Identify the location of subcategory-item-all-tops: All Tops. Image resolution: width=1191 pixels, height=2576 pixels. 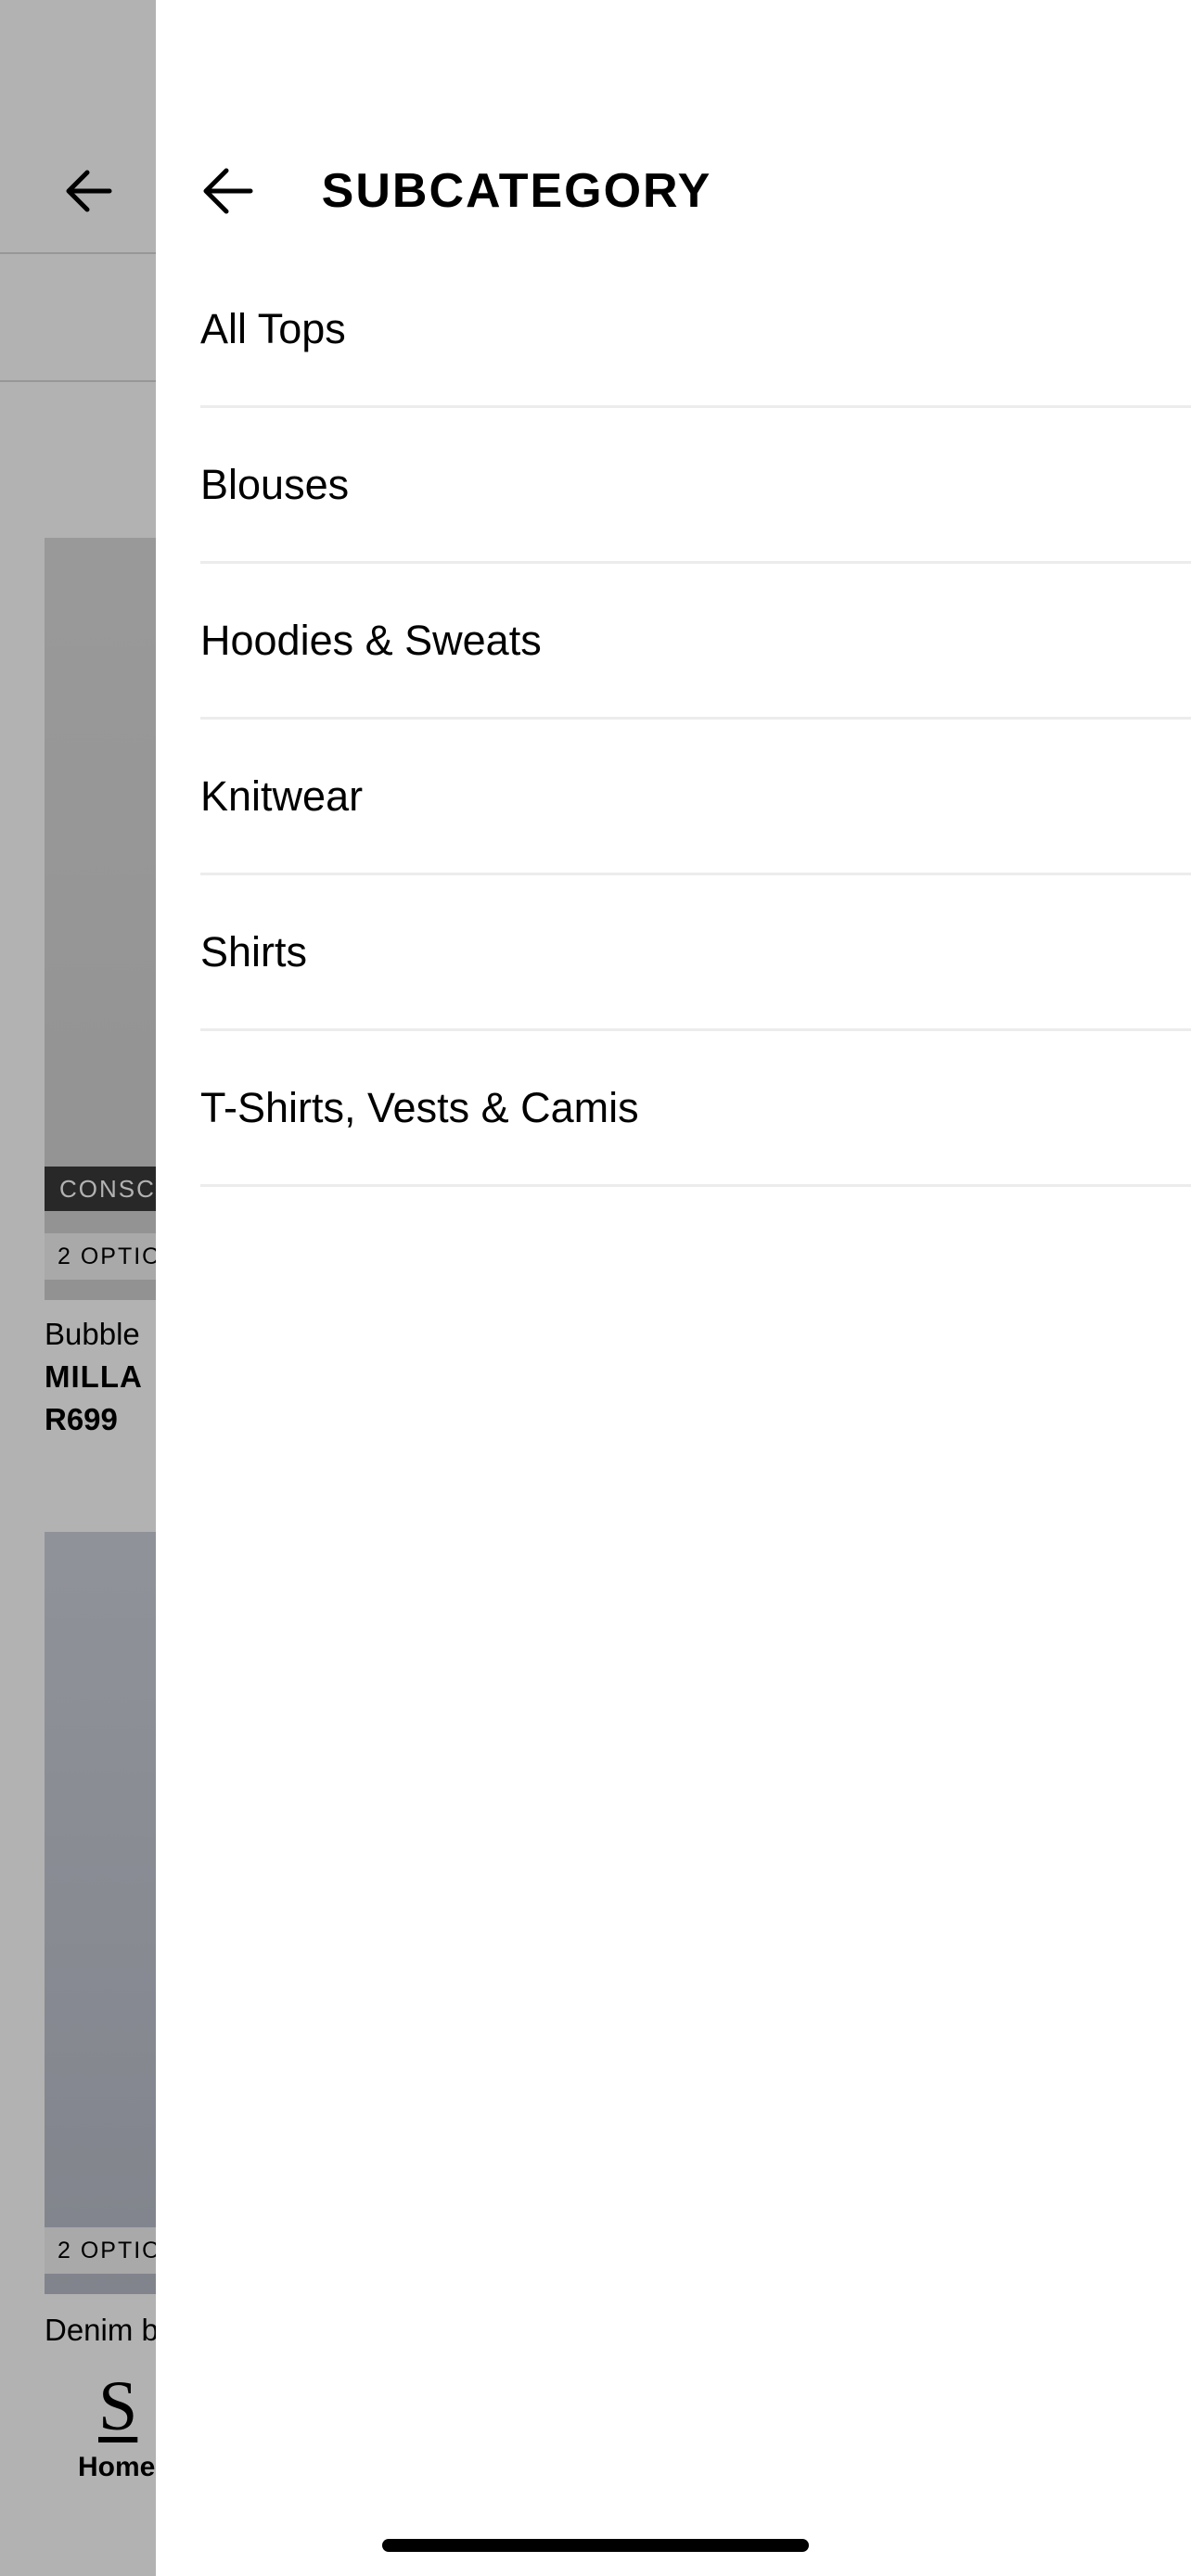
(695, 330).